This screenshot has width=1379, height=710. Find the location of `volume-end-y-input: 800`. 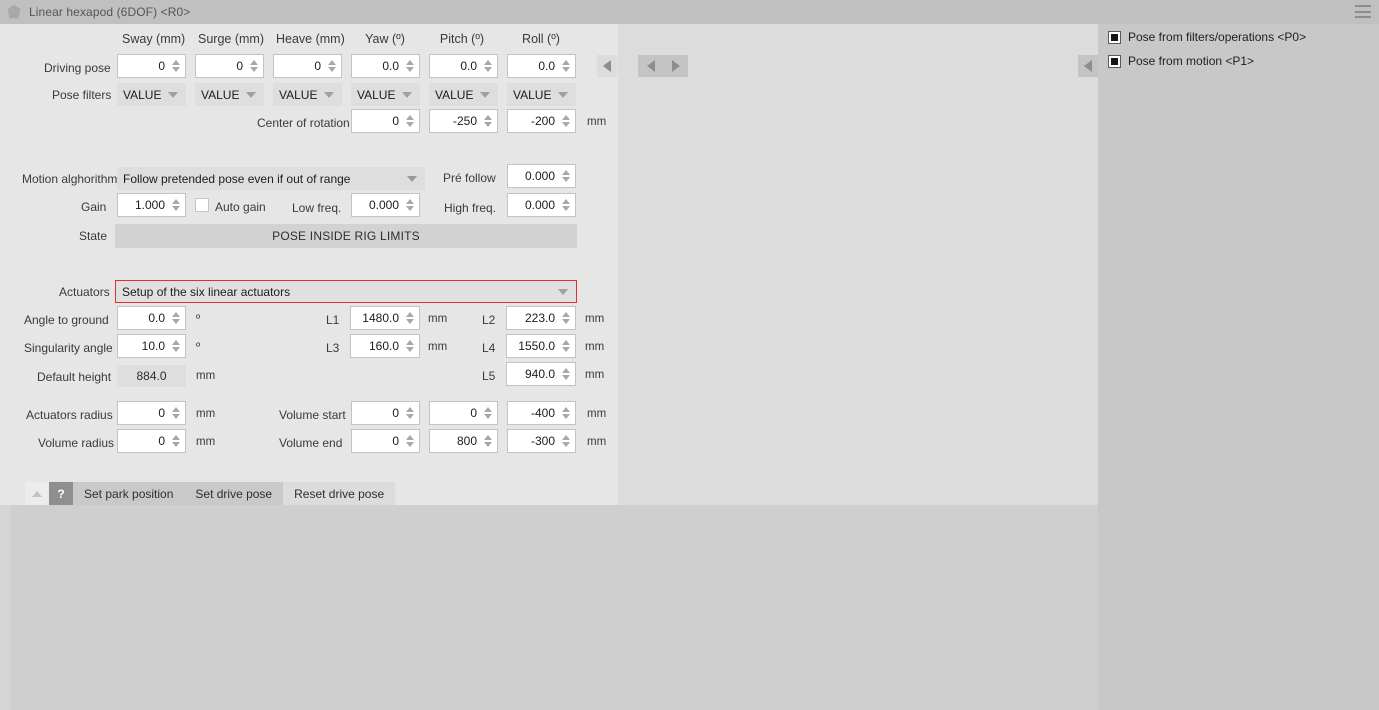

volume-end-y-input: 800 is located at coordinates (463, 441).